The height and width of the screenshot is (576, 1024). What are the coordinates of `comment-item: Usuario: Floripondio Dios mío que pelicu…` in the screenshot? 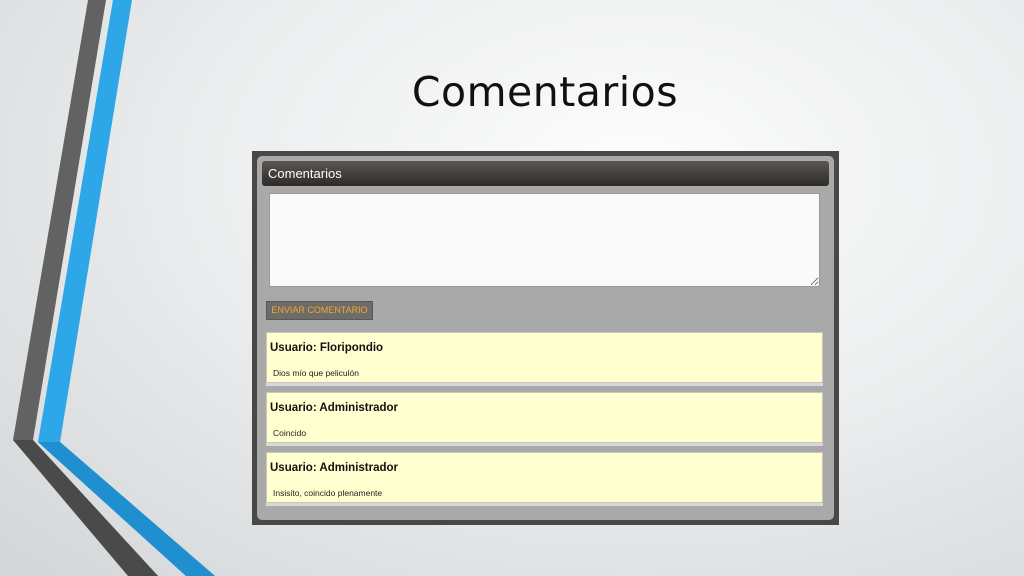 It's located at (544, 357).